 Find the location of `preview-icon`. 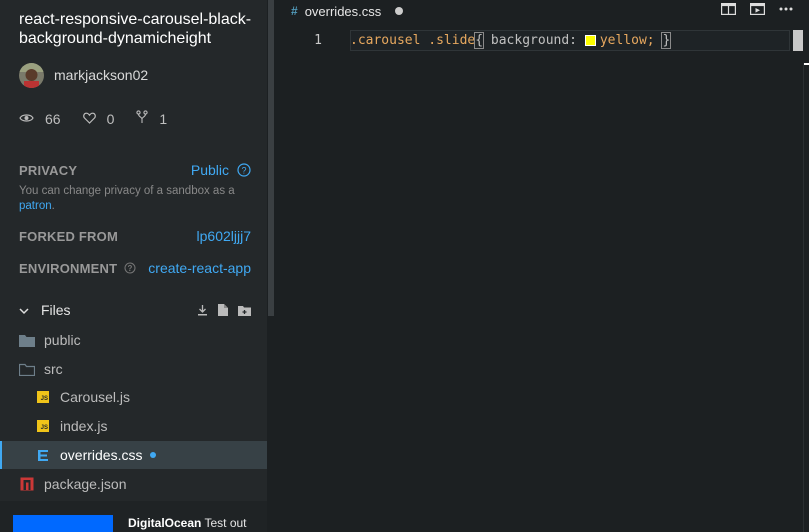

preview-icon is located at coordinates (757, 9).